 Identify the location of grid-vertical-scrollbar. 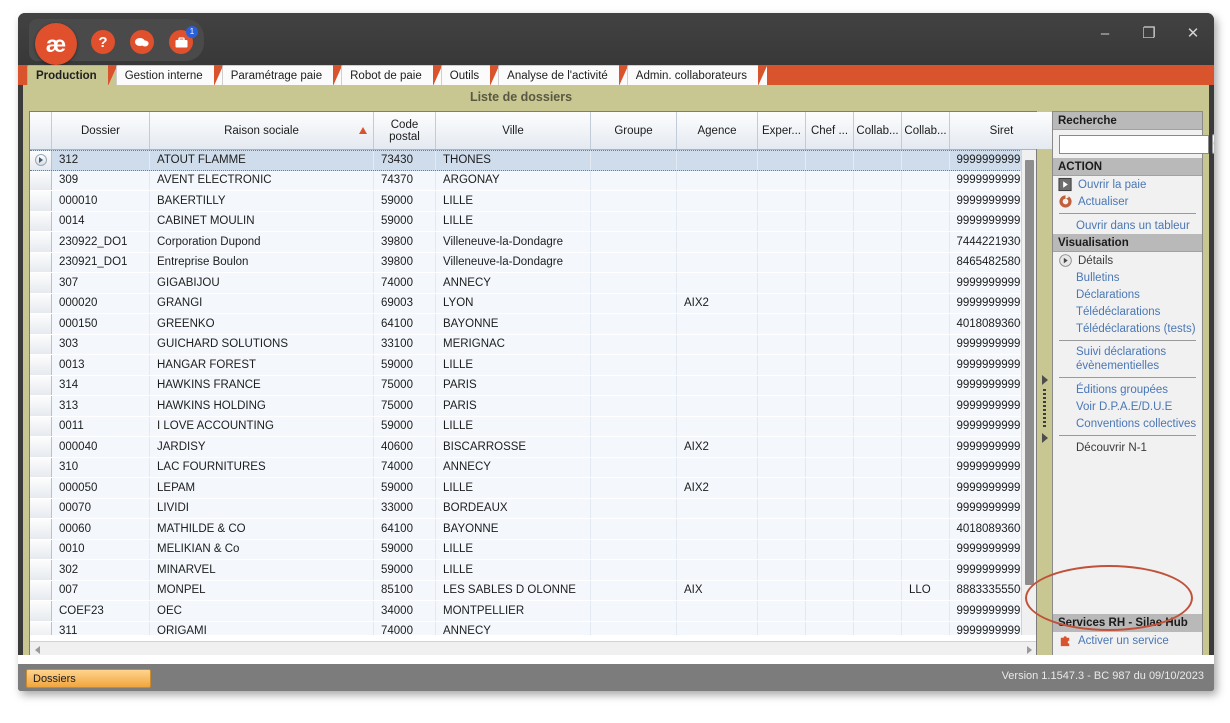
(1028, 392).